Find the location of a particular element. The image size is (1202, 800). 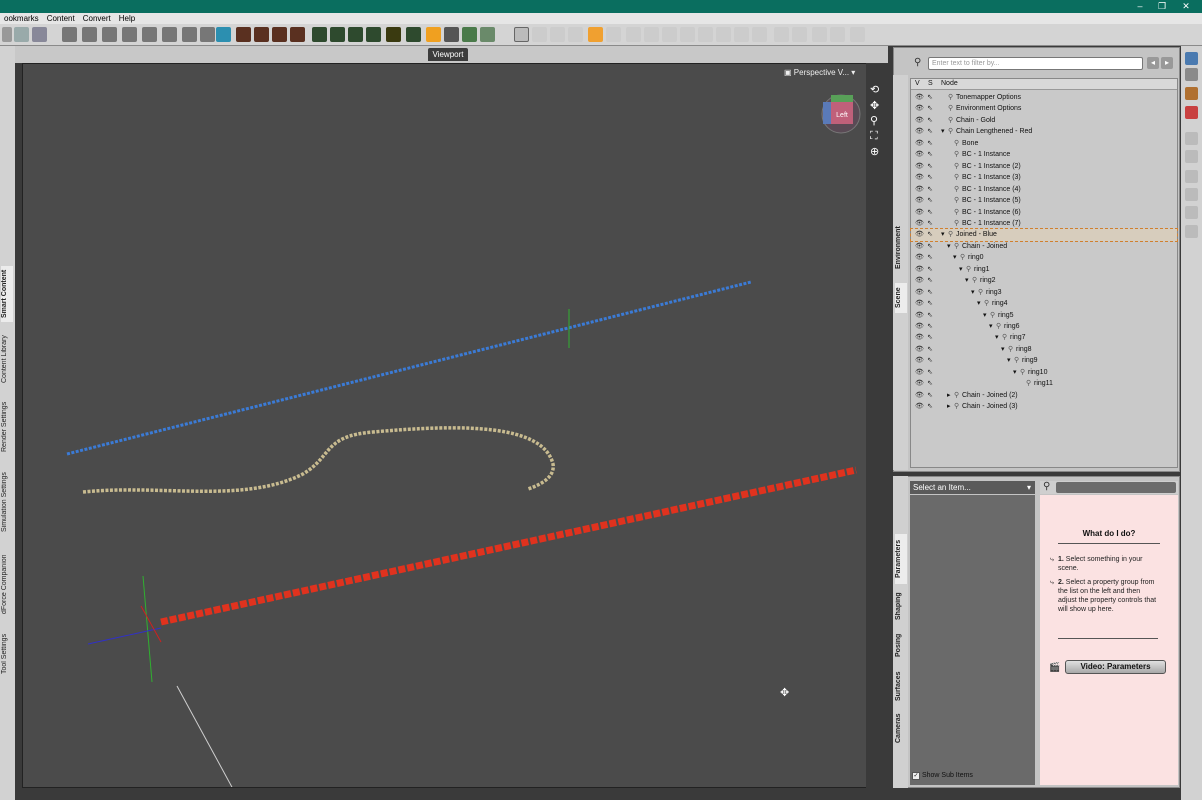

tab-render-settings: Render Settings is located at coordinates (7, 427).